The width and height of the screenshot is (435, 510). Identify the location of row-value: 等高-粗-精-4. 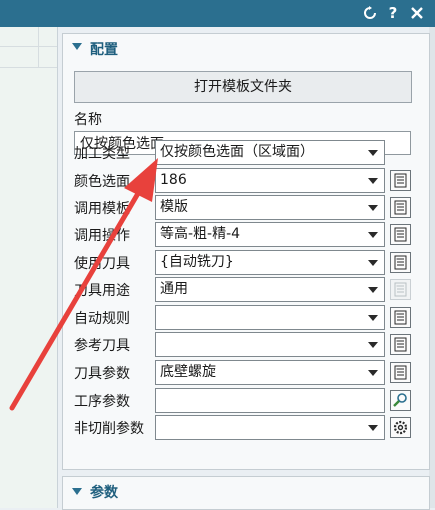
(200, 234).